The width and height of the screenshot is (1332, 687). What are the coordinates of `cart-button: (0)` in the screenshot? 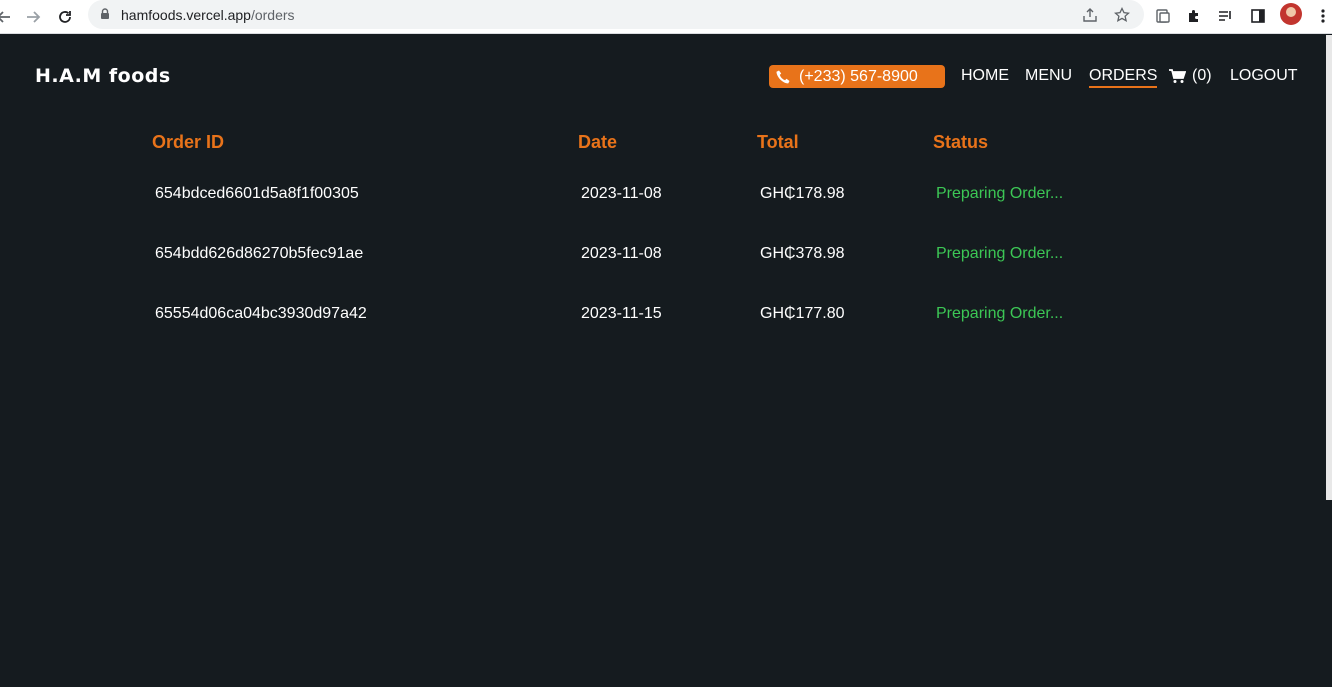 It's located at (1190, 76).